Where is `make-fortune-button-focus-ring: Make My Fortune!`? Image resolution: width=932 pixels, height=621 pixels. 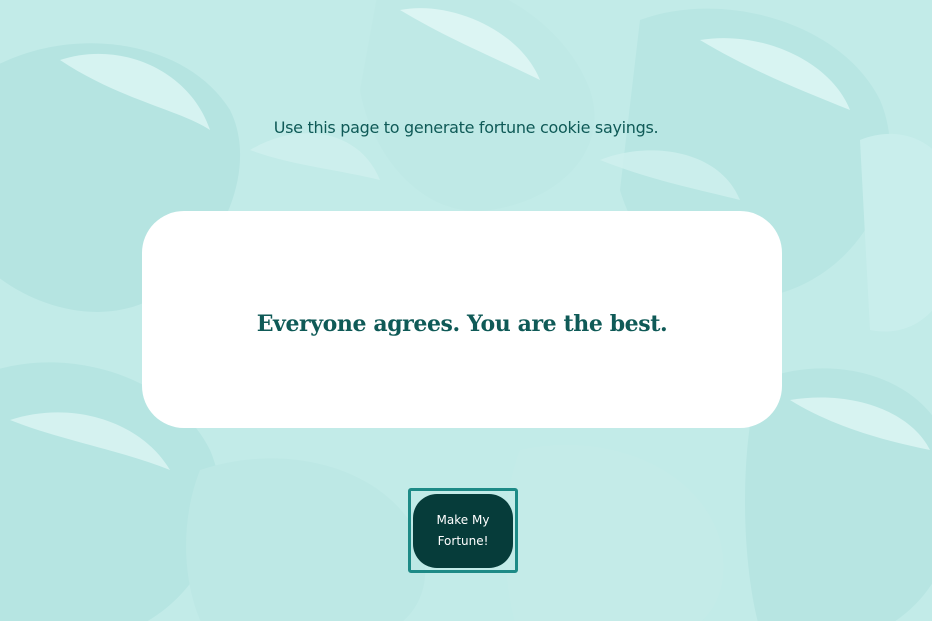 make-fortune-button-focus-ring: Make My Fortune! is located at coordinates (463, 530).